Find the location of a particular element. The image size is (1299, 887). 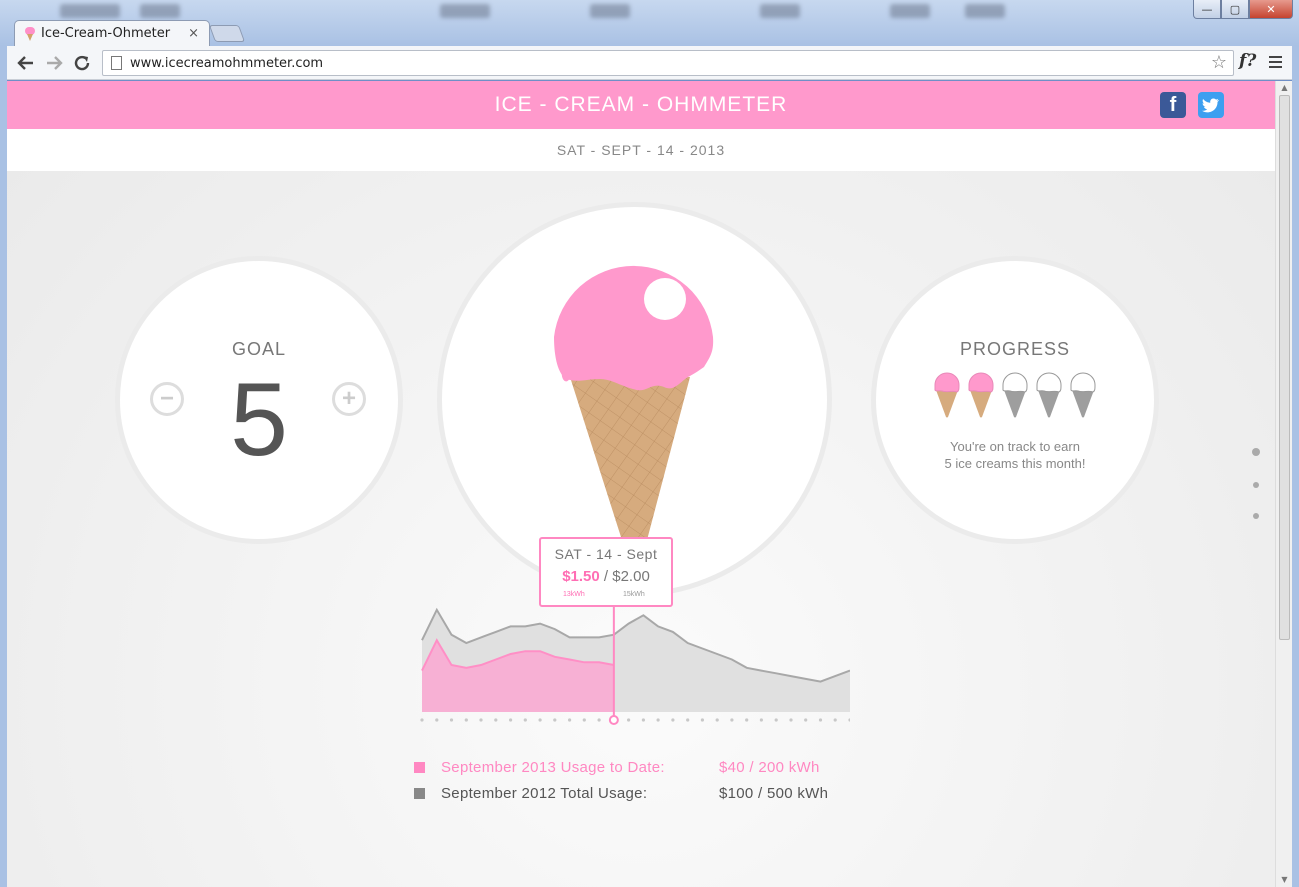

selected-day-marker is located at coordinates (613, 720).